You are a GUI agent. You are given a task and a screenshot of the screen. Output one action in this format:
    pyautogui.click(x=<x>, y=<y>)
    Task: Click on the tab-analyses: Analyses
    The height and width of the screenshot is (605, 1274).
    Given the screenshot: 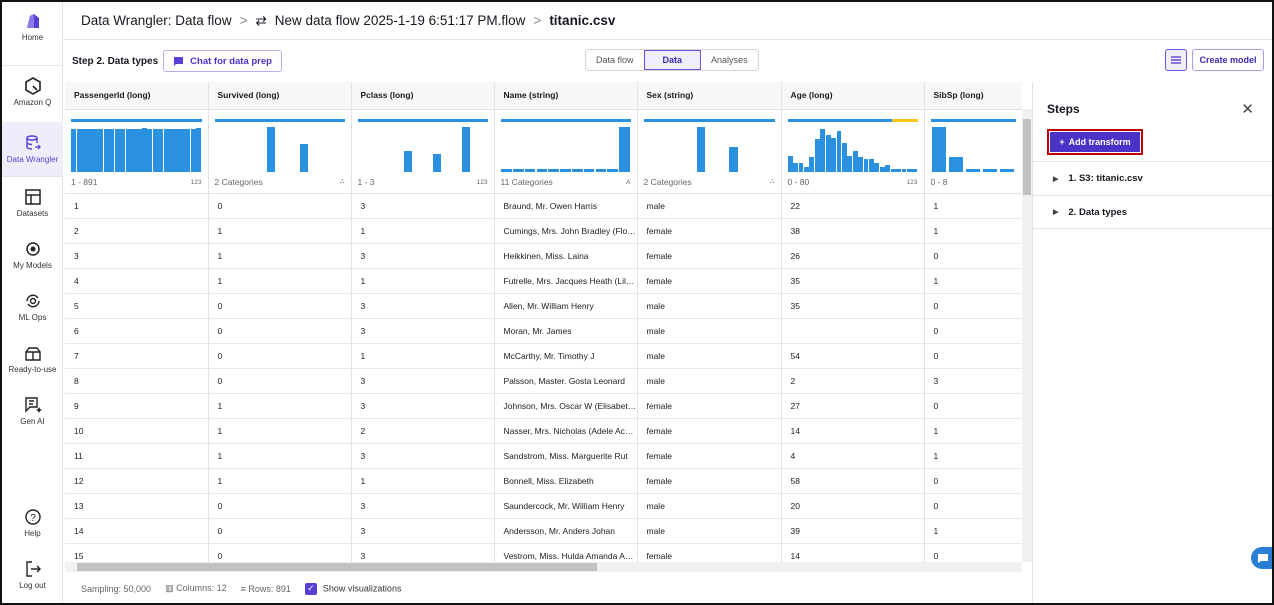 What is the action you would take?
    pyautogui.click(x=729, y=60)
    